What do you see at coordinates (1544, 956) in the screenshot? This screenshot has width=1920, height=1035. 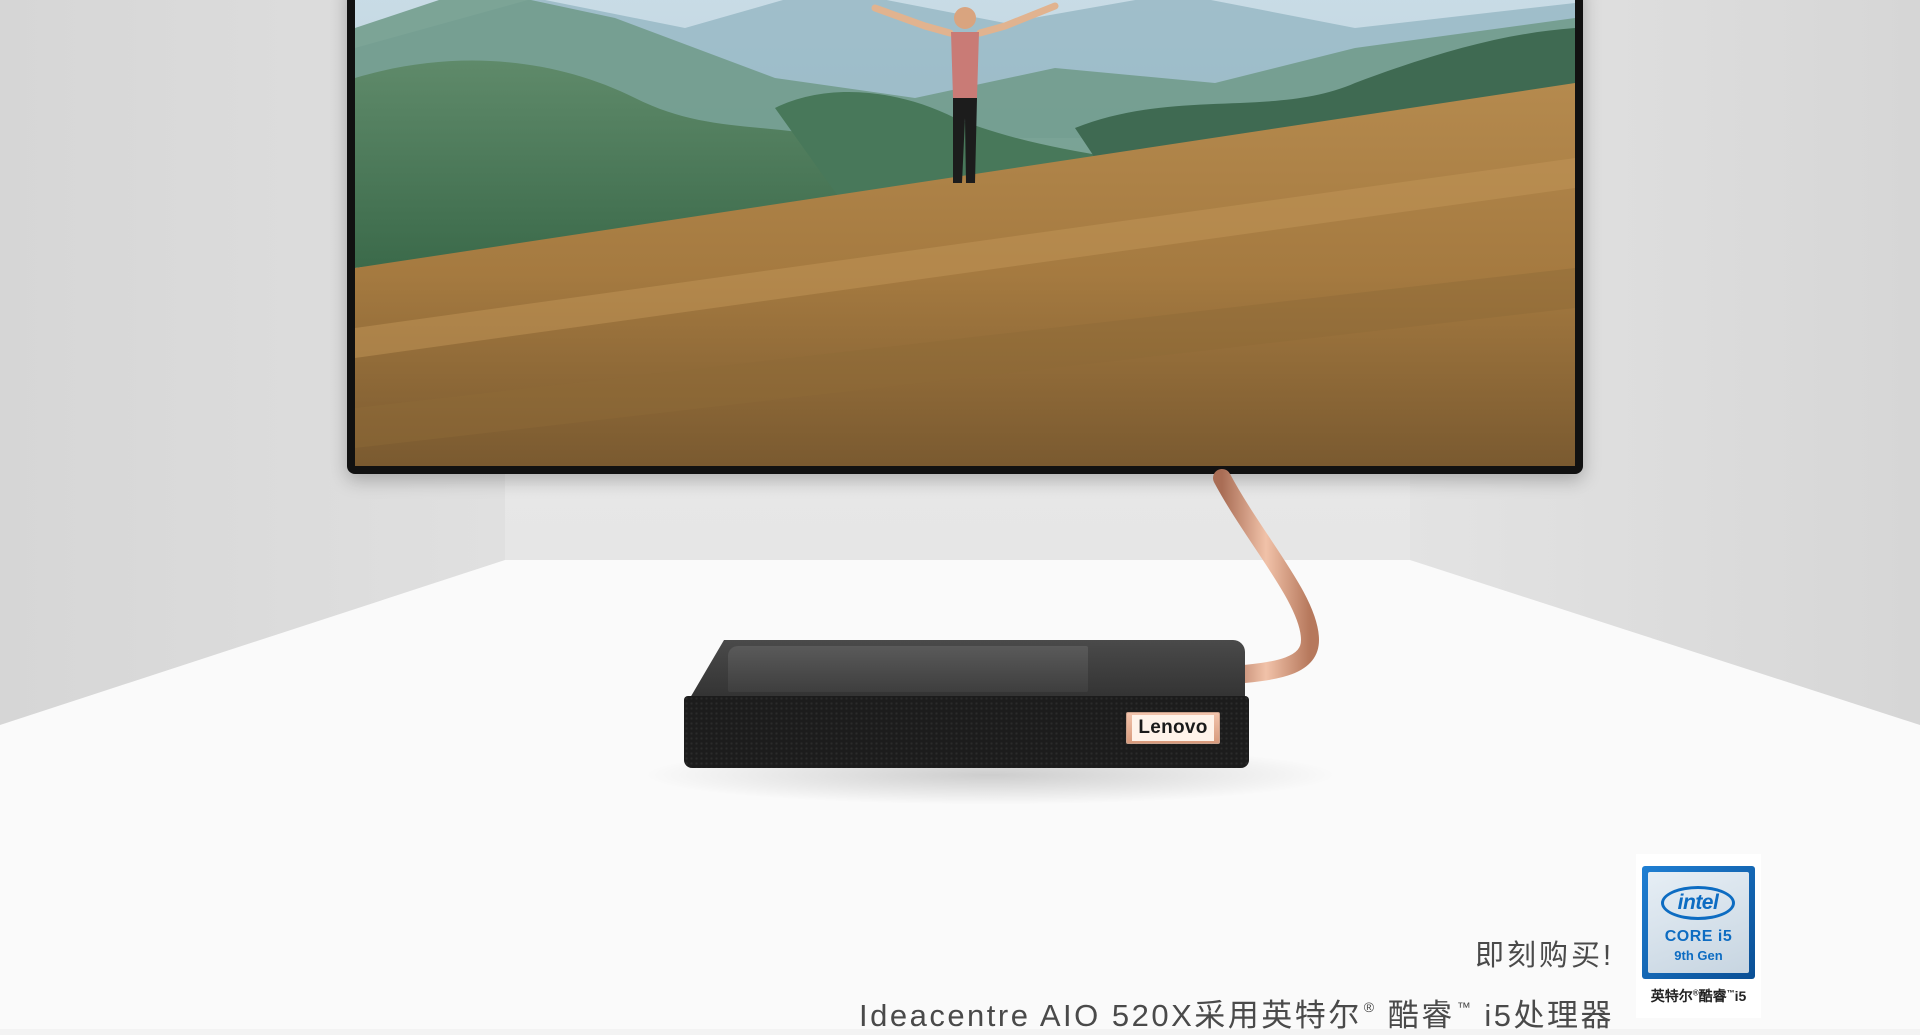 I see `buy-now-headline: 即刻购买!` at bounding box center [1544, 956].